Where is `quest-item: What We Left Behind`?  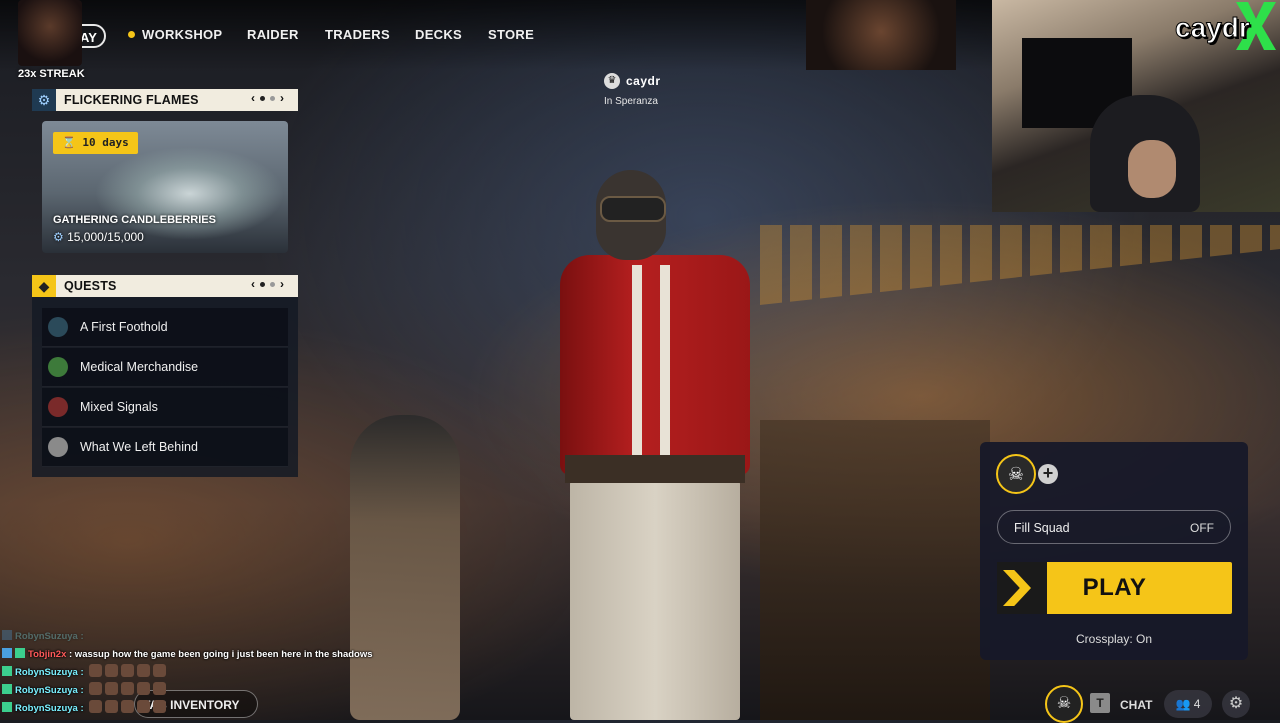 quest-item: What We Left Behind is located at coordinates (165, 447).